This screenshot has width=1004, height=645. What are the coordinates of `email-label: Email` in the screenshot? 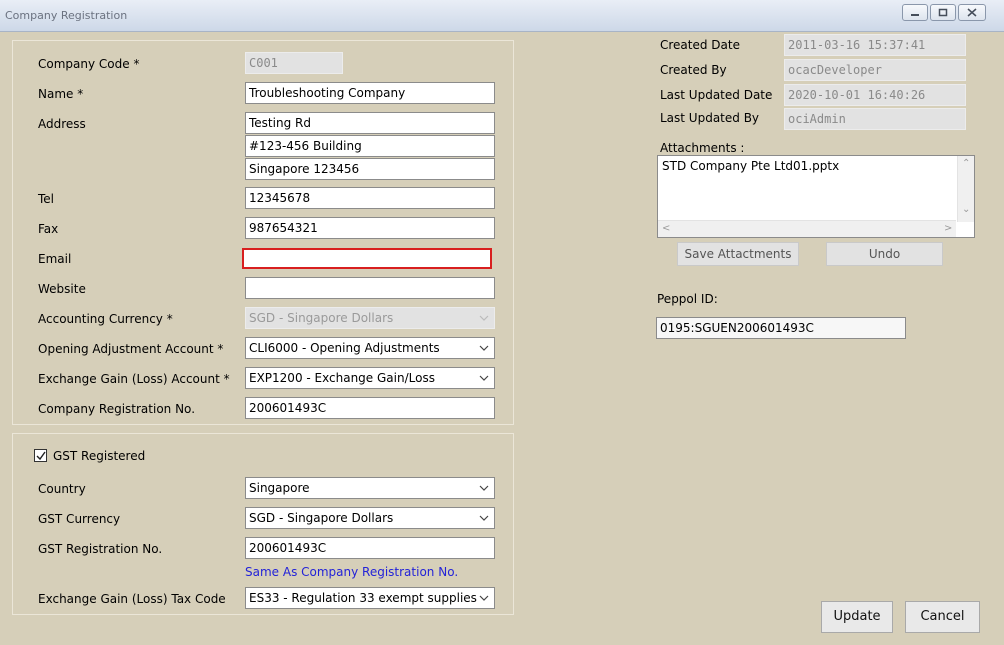 It's located at (55, 259).